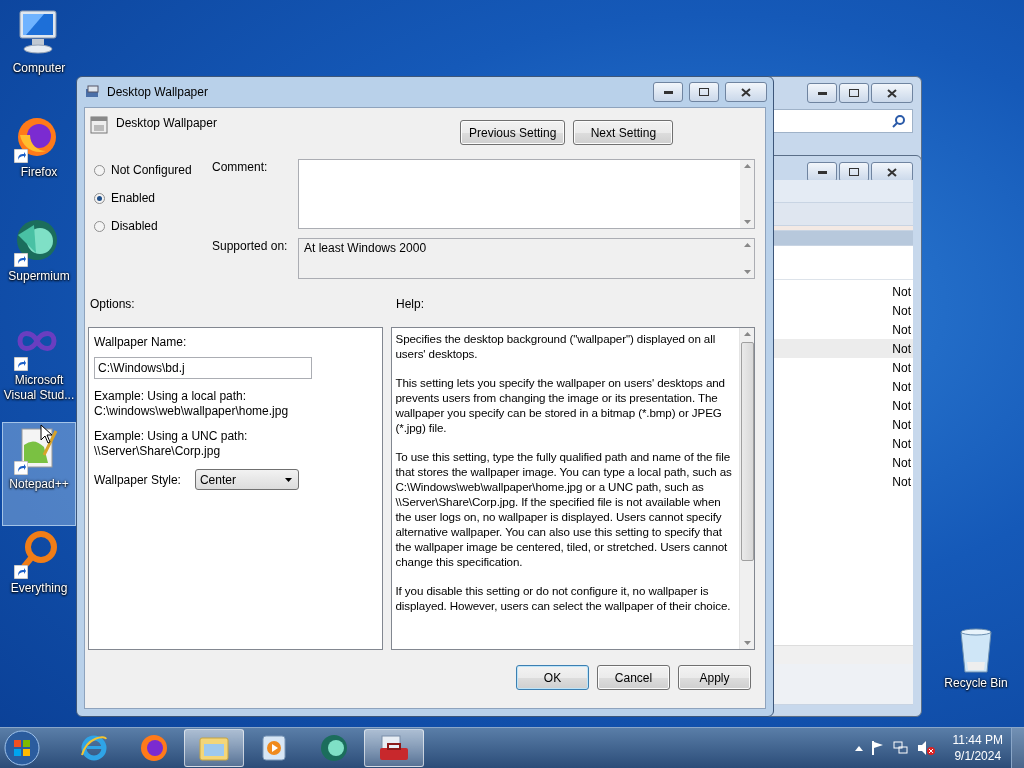 This screenshot has height=768, width=1024. What do you see at coordinates (39, 276) in the screenshot?
I see `desktop-icon-label: Supermium` at bounding box center [39, 276].